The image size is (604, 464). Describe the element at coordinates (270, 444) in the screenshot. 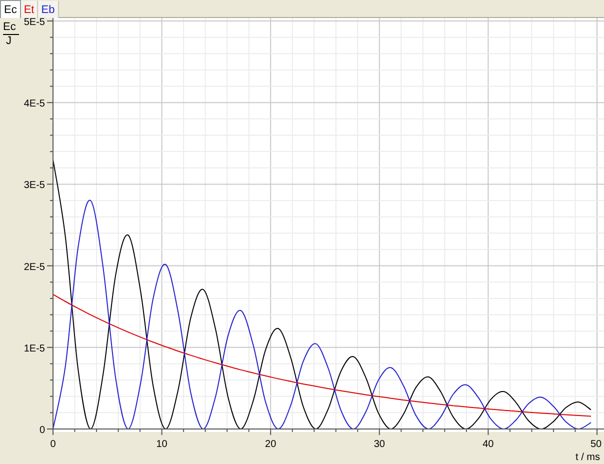

I see `x-tick-label: 20` at that location.